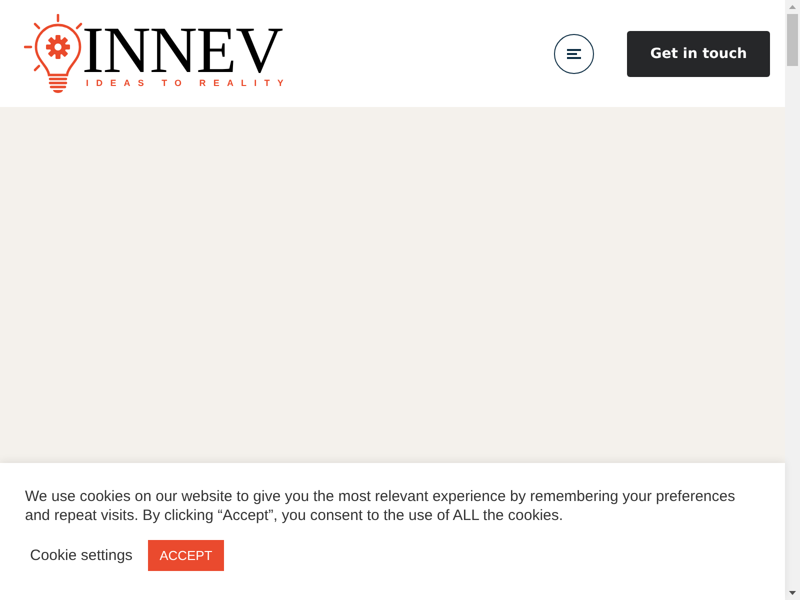 This screenshot has width=800, height=600. Describe the element at coordinates (380, 506) in the screenshot. I see `cookie-message: We use cookies on our website to give you the most relevant experience by remembering your preferences and repeat visits. By clicking “Accept”, you consent to the use of ALL the cookies.` at that location.